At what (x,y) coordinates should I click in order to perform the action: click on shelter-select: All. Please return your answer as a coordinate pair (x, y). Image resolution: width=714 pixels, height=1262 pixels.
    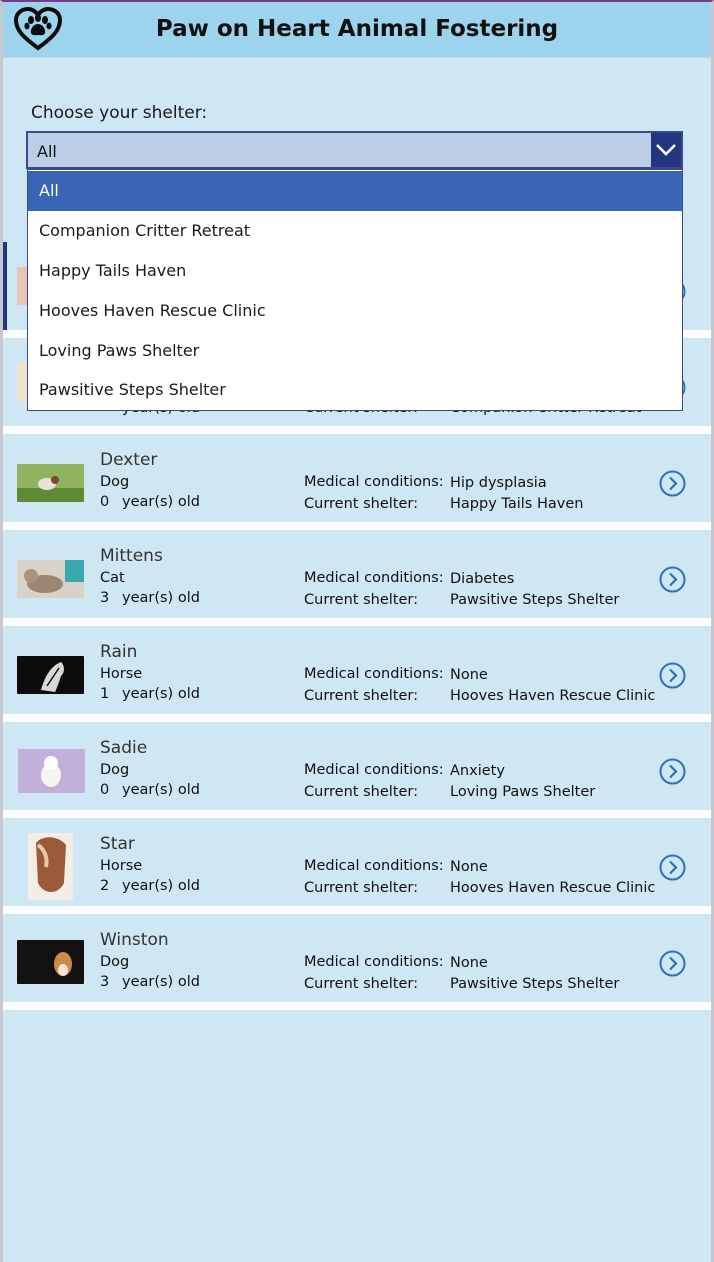
    Looking at the image, I should click on (354, 150).